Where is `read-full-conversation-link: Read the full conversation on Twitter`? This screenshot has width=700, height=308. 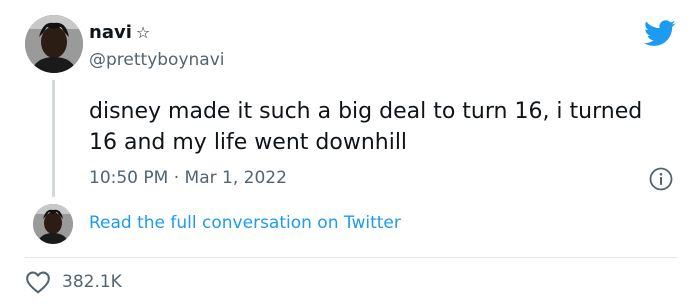
read-full-conversation-link: Read the full conversation on Twitter is located at coordinates (245, 223).